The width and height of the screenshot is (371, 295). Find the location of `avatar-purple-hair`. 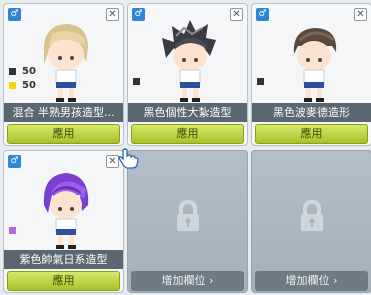

avatar-purple-hair is located at coordinates (66, 211).